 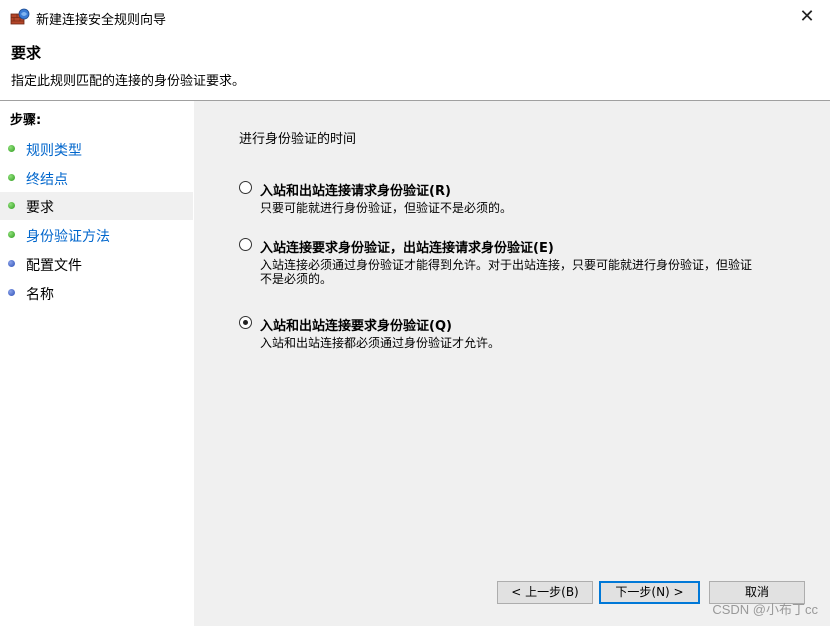 What do you see at coordinates (26, 53) in the screenshot?
I see `page-title: 要求` at bounding box center [26, 53].